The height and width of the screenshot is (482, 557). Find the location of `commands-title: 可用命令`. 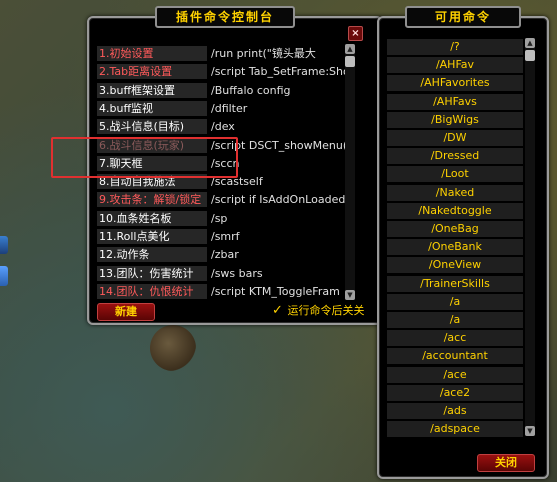

commands-title: 可用命令 is located at coordinates (463, 17).